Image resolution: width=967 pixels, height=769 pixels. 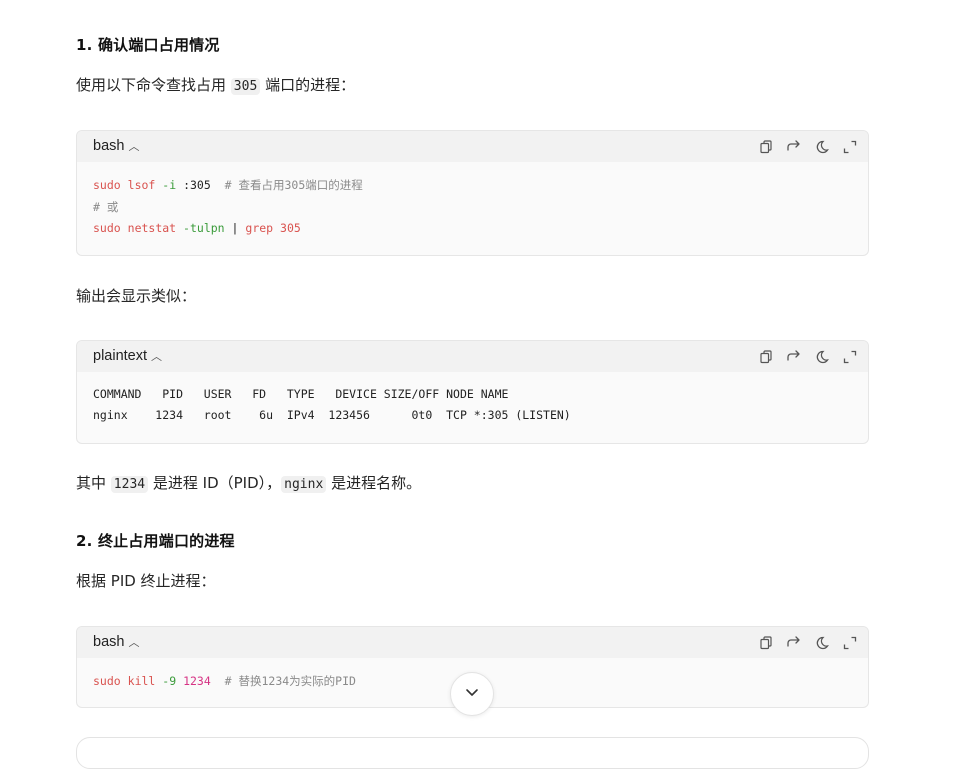 I want to click on code-token: -9, so click(x=169, y=681).